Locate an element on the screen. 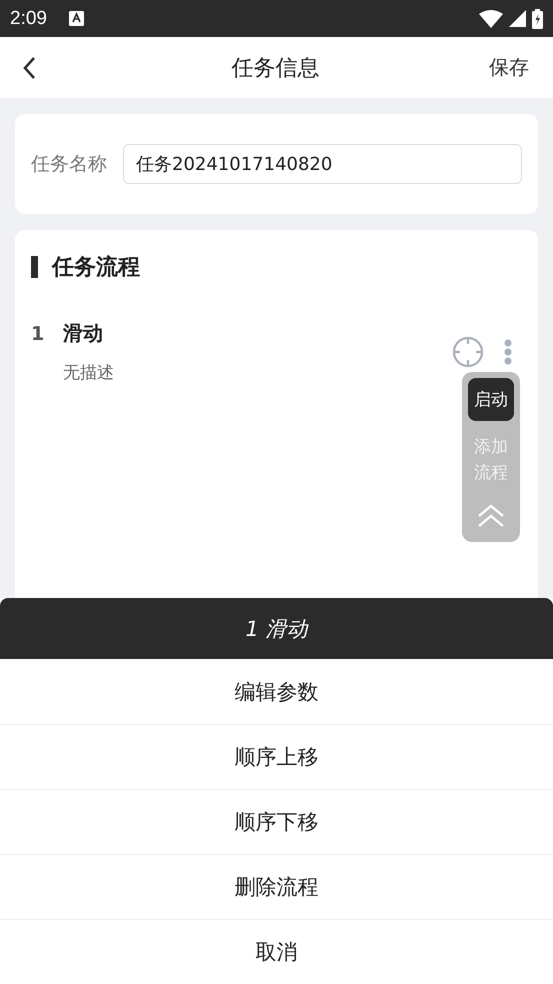  step-description: 无描述 is located at coordinates (89, 373).